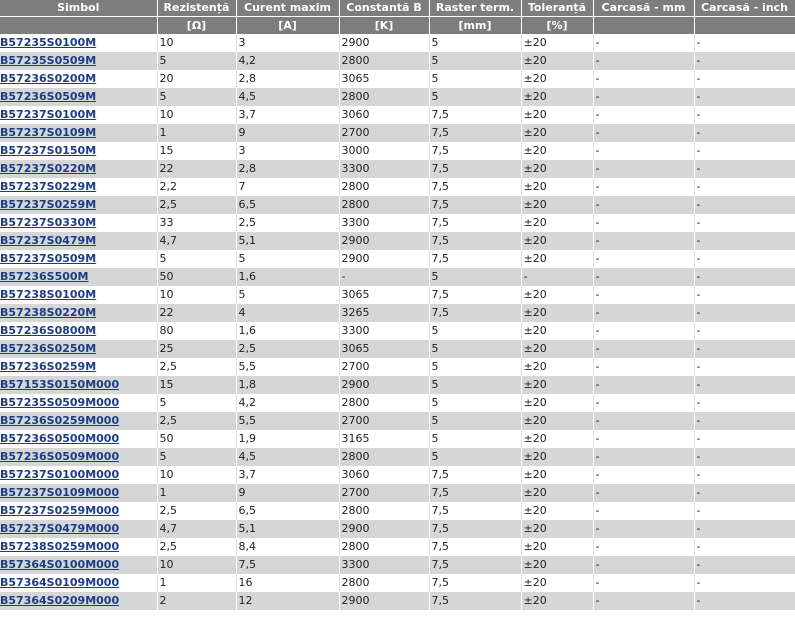 The width and height of the screenshot is (795, 642). I want to click on column-header-toleranta: Toleranță, so click(557, 8).